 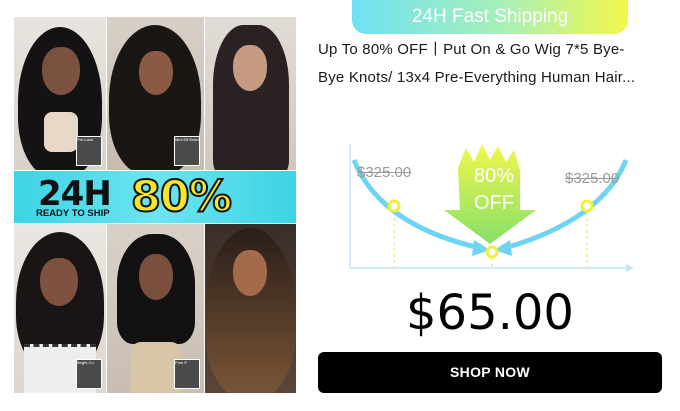 I want to click on curl-detail-thumbnail: Bright Cu, so click(x=89, y=374).